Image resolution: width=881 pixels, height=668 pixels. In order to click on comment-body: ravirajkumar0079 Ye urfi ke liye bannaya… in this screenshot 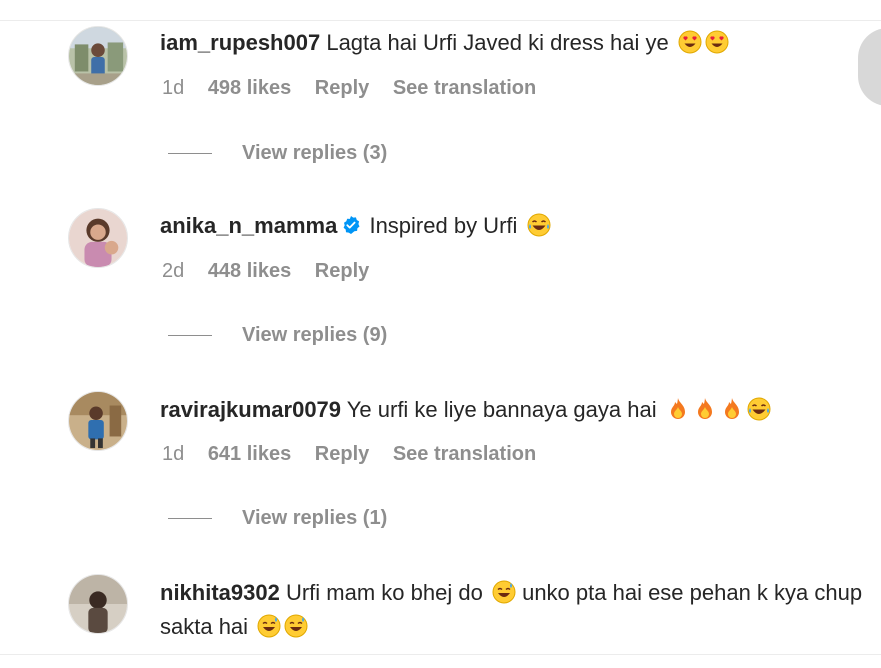, I will do `click(515, 410)`.